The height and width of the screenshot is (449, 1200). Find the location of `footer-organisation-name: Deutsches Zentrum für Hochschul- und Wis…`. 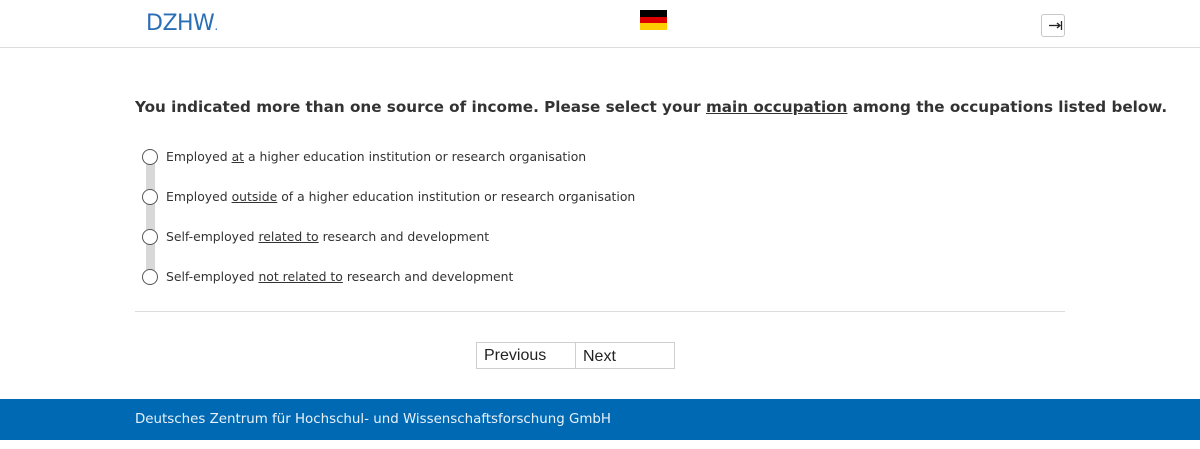

footer-organisation-name: Deutsches Zentrum für Hochschul- und Wis… is located at coordinates (373, 419).